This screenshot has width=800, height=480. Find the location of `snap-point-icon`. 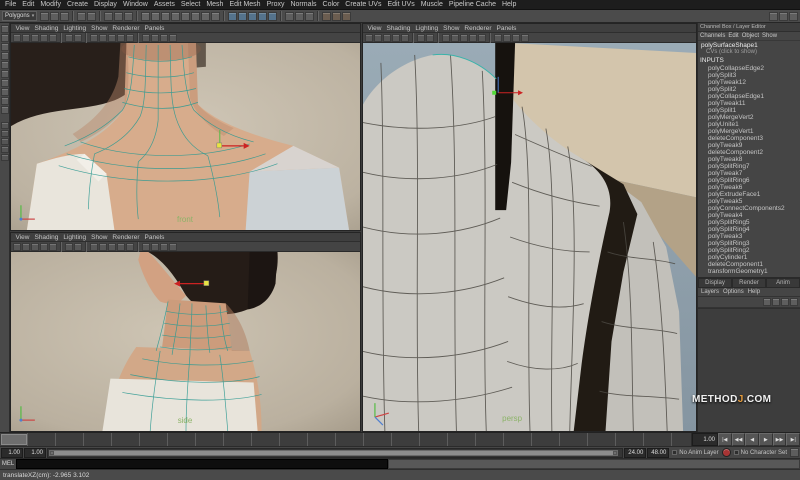

snap-point-icon is located at coordinates (253, 16).